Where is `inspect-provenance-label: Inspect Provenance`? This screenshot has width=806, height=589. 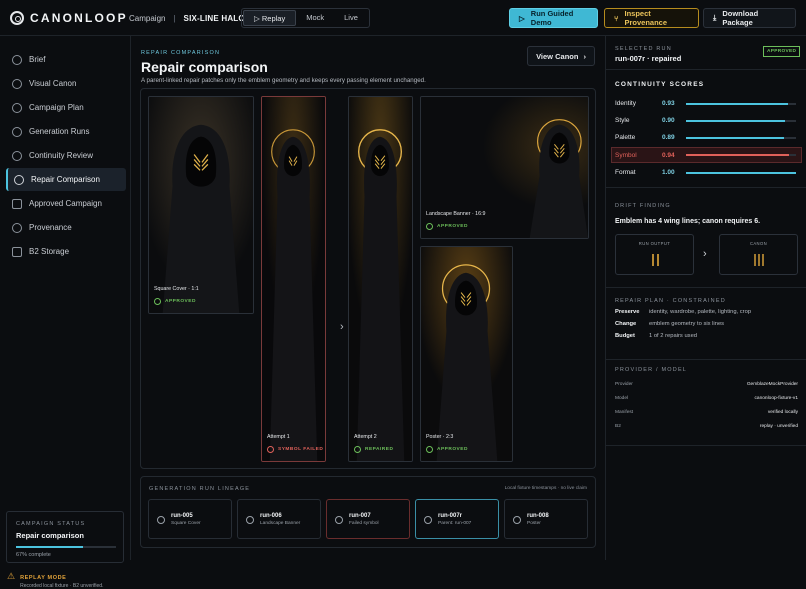
inspect-provenance-label: Inspect Provenance is located at coordinates (646, 18).